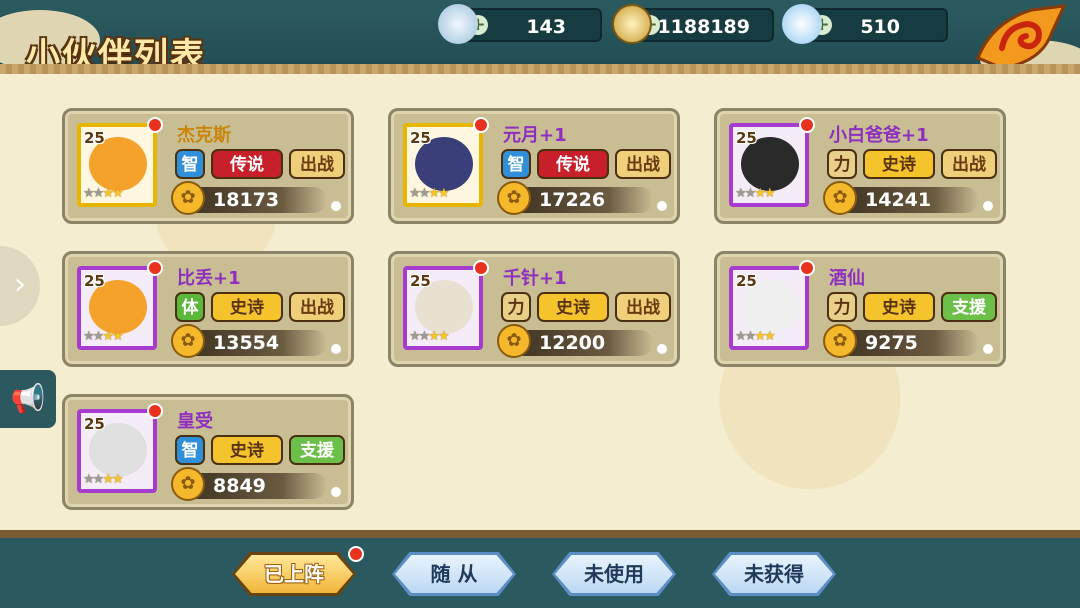  I want to click on tab-label: 随 从, so click(454, 574).